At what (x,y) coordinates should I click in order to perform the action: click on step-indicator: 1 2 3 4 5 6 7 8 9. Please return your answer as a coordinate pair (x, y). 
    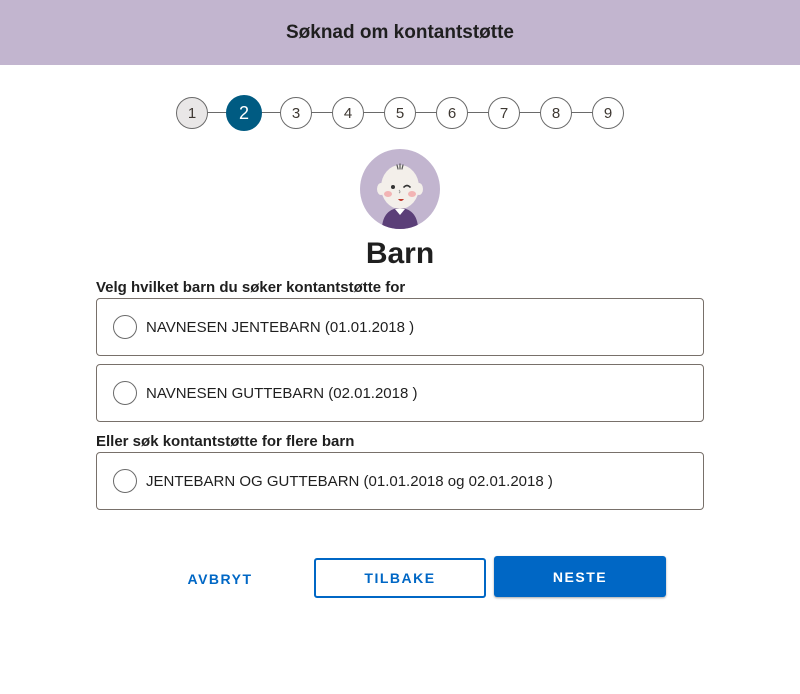
    Looking at the image, I should click on (400, 113).